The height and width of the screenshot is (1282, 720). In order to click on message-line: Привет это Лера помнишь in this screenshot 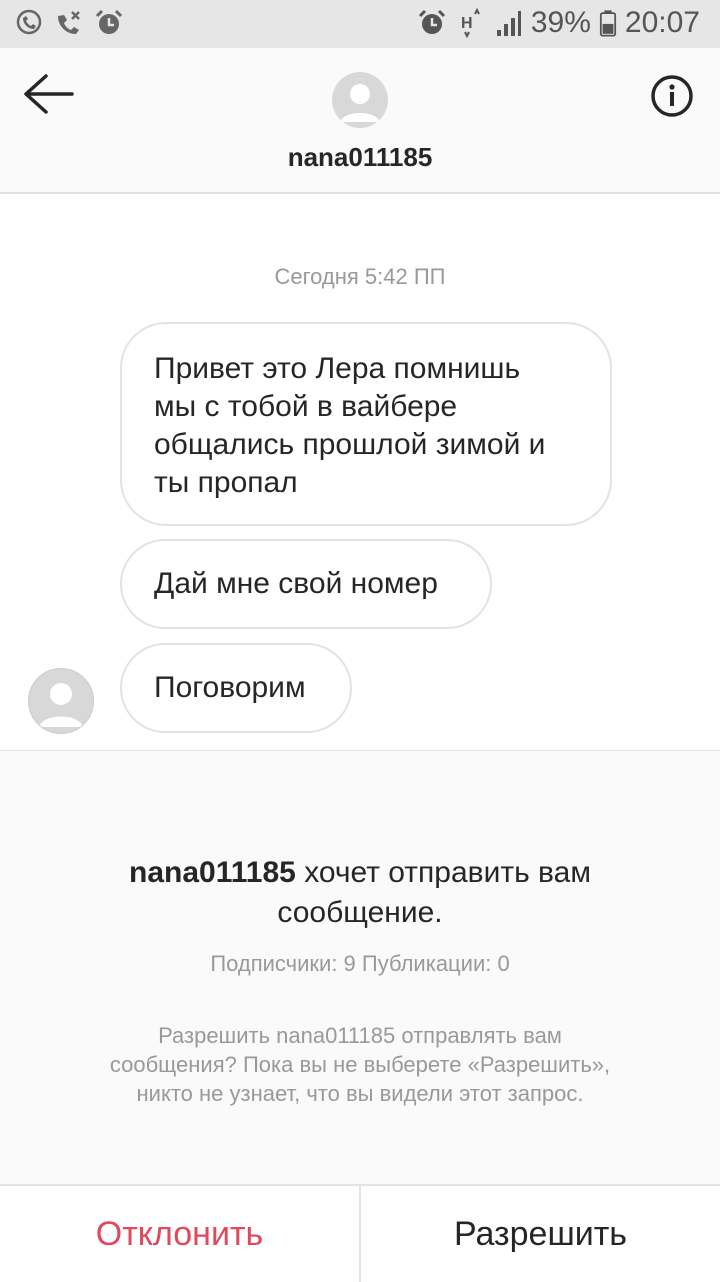, I will do `click(337, 368)`.